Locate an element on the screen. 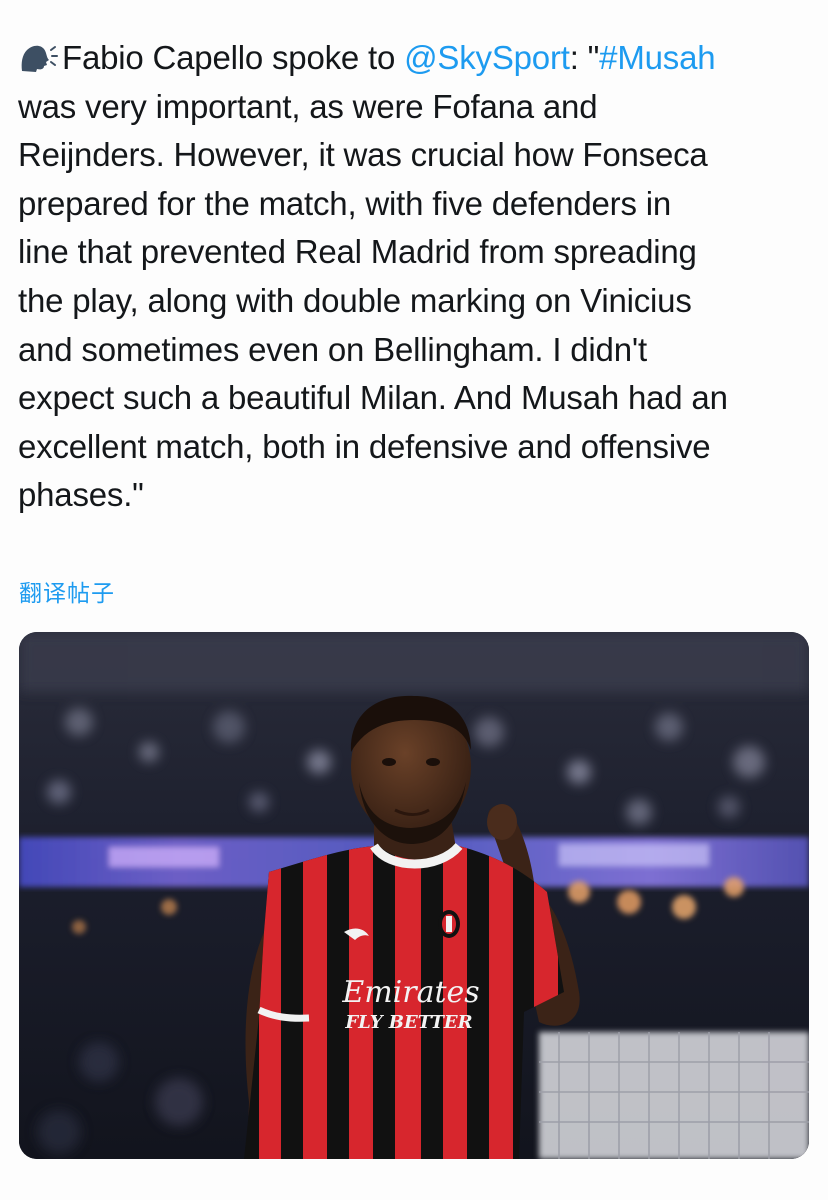  post-text-connector: : " is located at coordinates (584, 57).